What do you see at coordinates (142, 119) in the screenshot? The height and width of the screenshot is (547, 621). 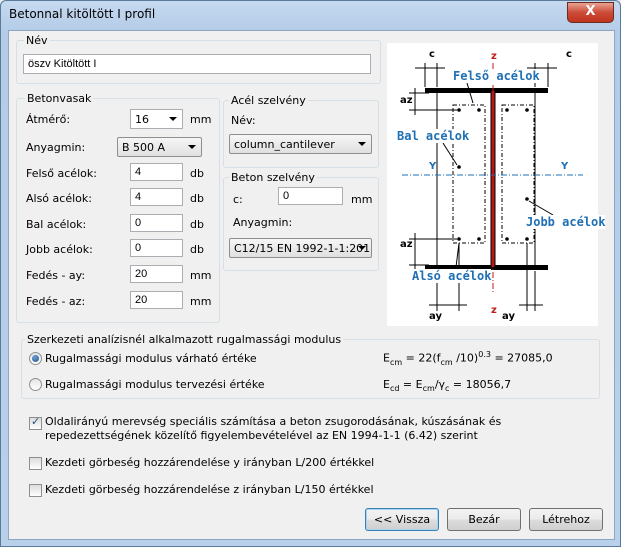 I see `diameter-value: 16` at bounding box center [142, 119].